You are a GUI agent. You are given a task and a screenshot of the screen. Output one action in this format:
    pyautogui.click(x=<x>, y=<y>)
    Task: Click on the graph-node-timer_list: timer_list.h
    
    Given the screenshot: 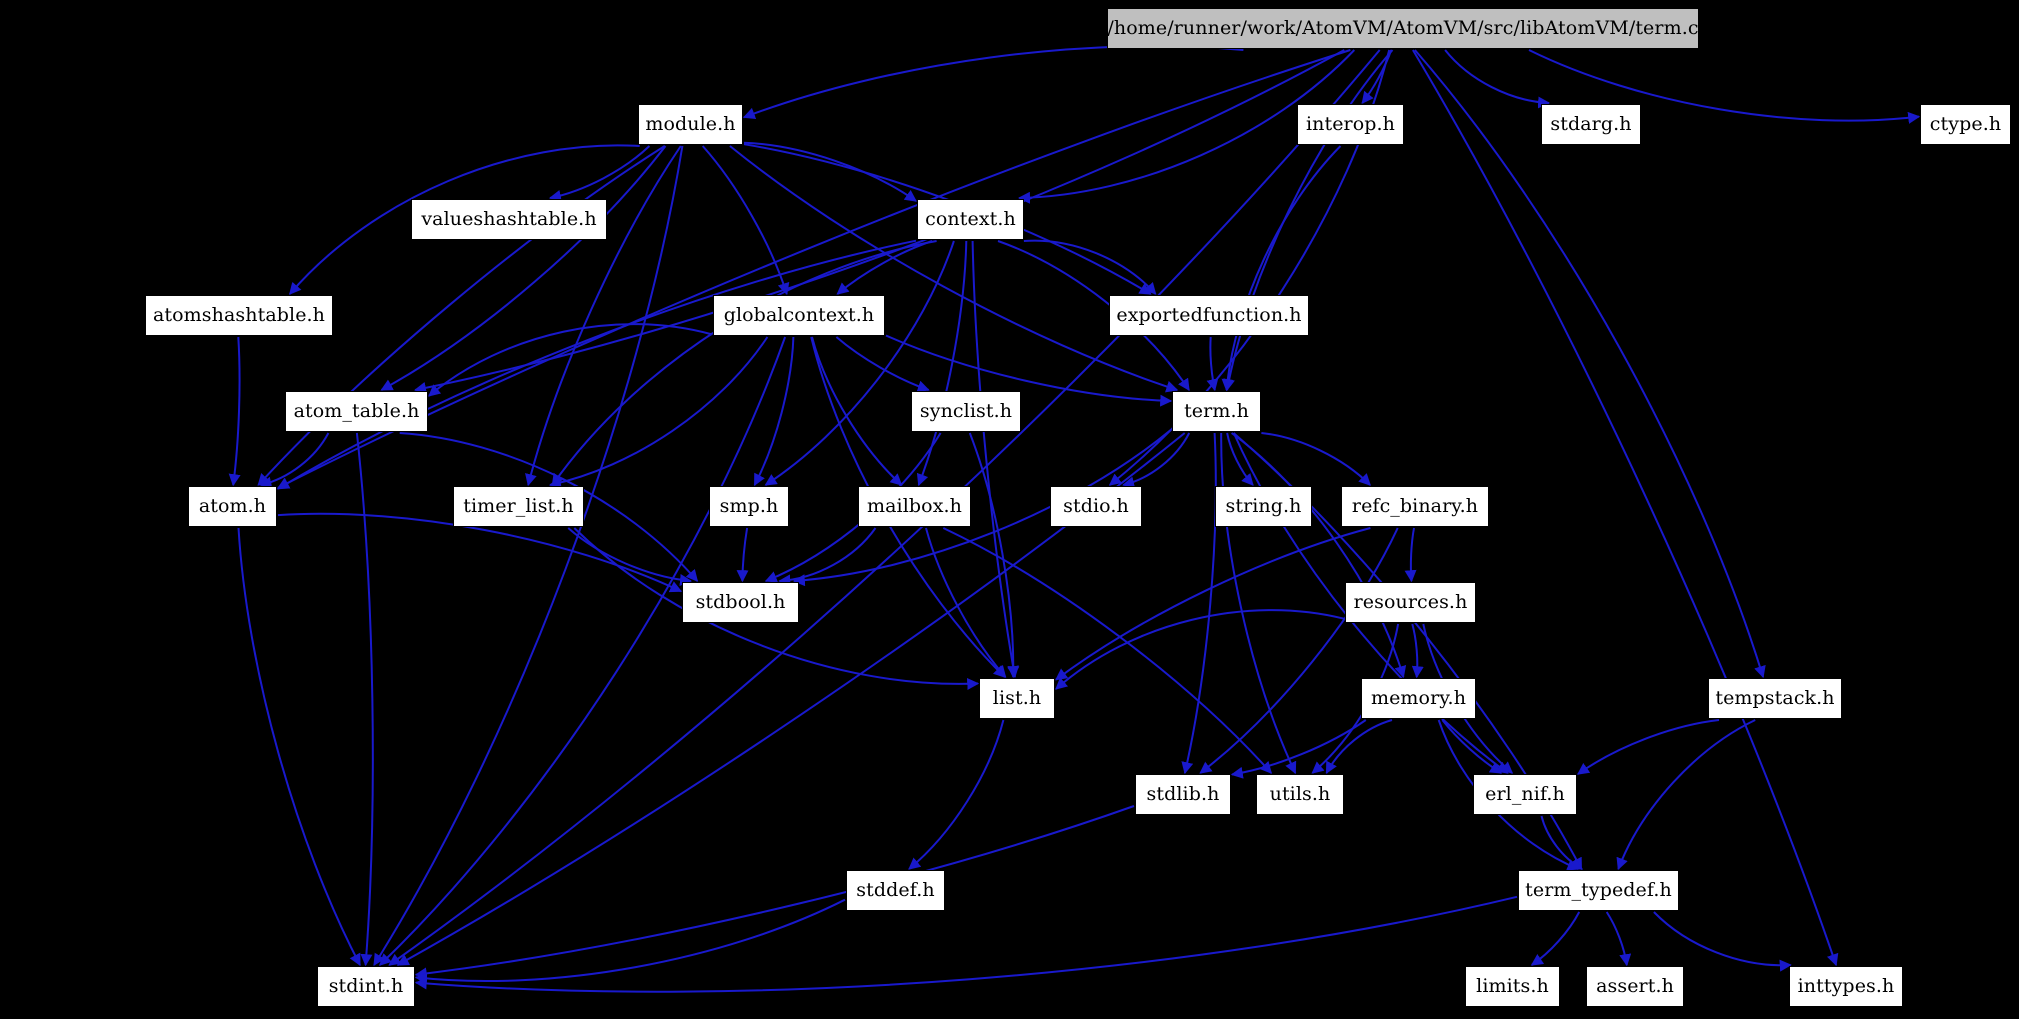 What is the action you would take?
    pyautogui.click(x=518, y=506)
    